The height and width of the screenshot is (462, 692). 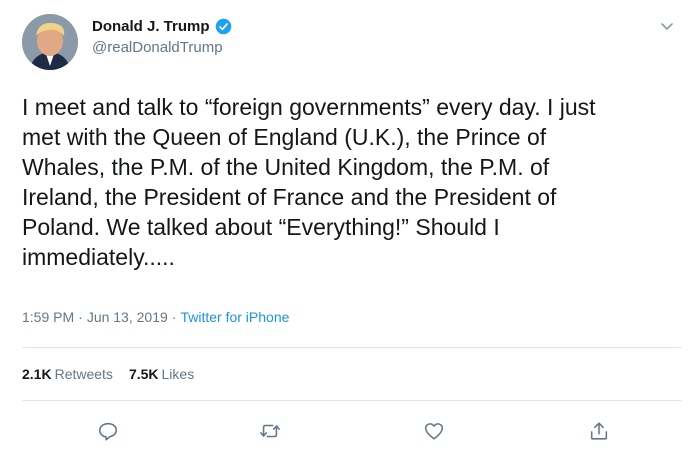 I want to click on tweet-author: Donald J. Trump @realDonaldTrump, so click(x=162, y=37).